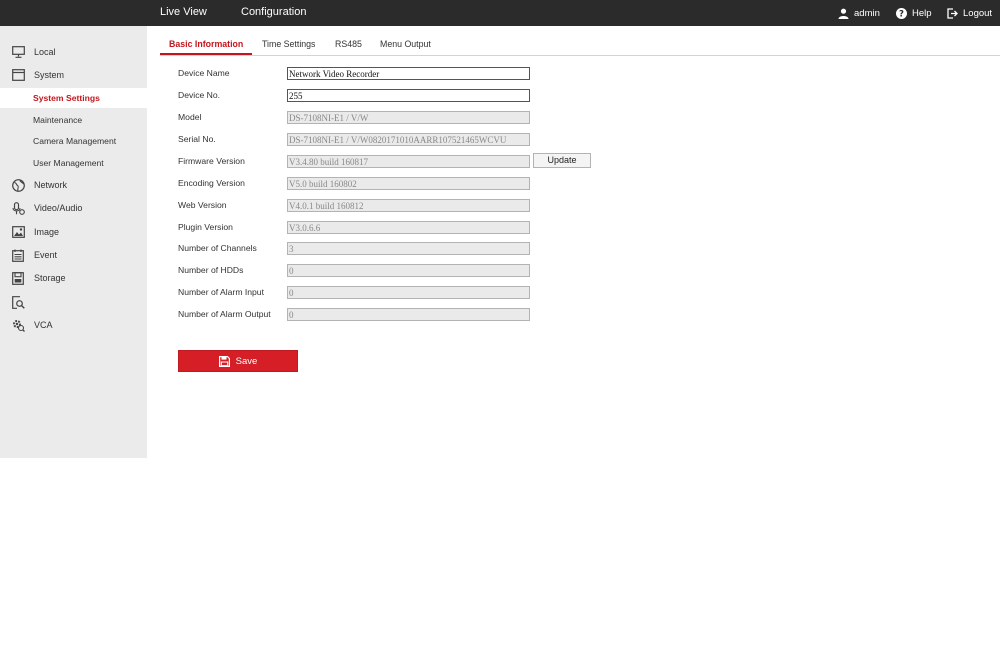  What do you see at coordinates (224, 314) in the screenshot?
I see `number-of-alarm-output-label: Number of Alarm Output` at bounding box center [224, 314].